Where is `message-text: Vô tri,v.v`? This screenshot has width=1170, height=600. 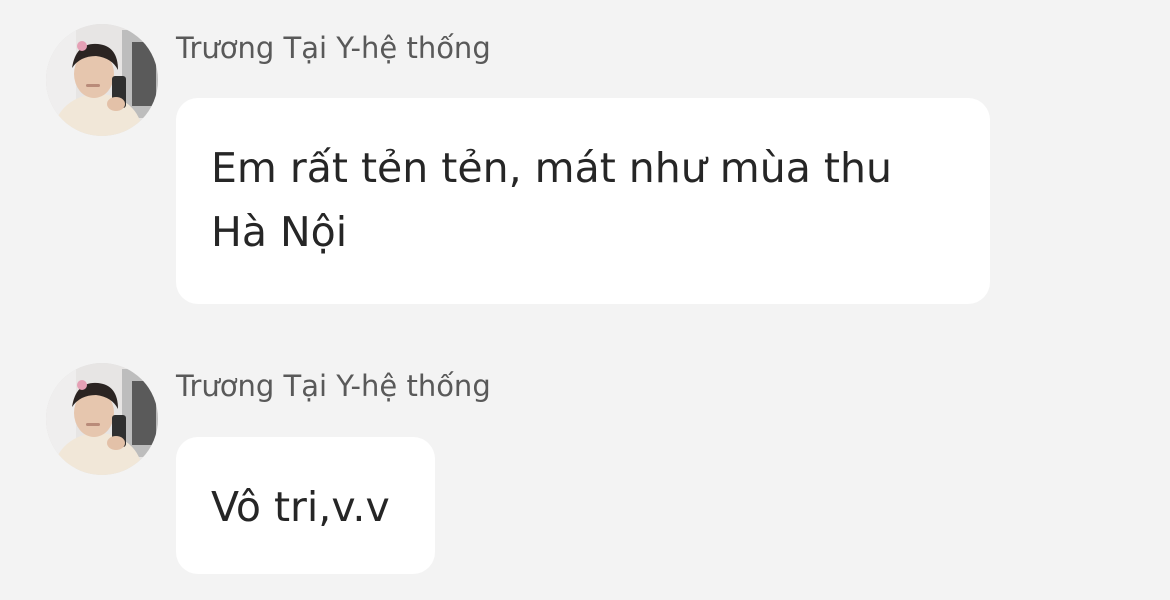 message-text: Vô tri,v.v is located at coordinates (300, 507).